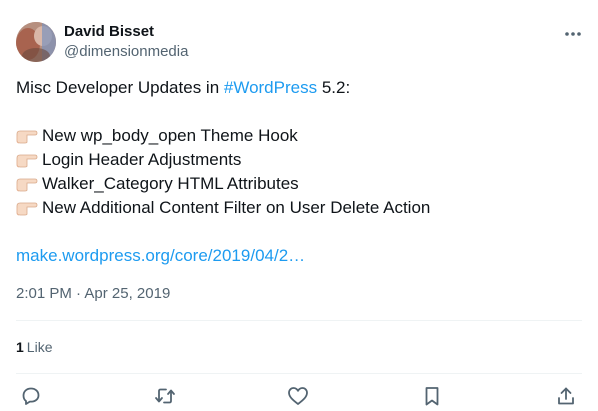 This screenshot has height=411, width=598. Describe the element at coordinates (270, 87) in the screenshot. I see `hashtag-link: #WordPress` at that location.